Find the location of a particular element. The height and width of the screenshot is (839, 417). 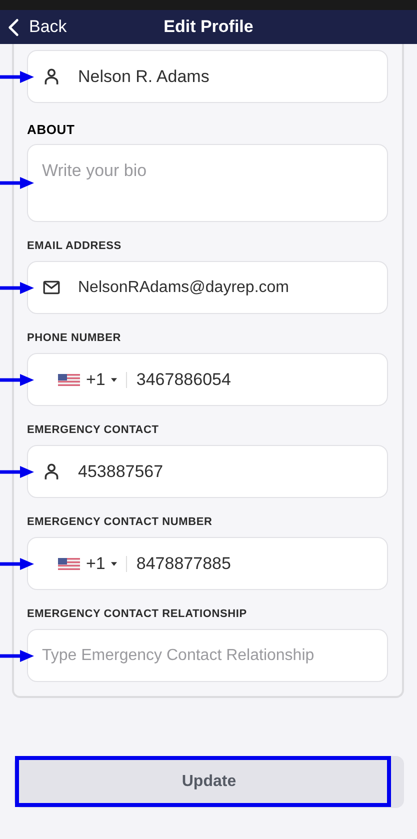

phone-field: +1 8478877885 is located at coordinates (207, 563).